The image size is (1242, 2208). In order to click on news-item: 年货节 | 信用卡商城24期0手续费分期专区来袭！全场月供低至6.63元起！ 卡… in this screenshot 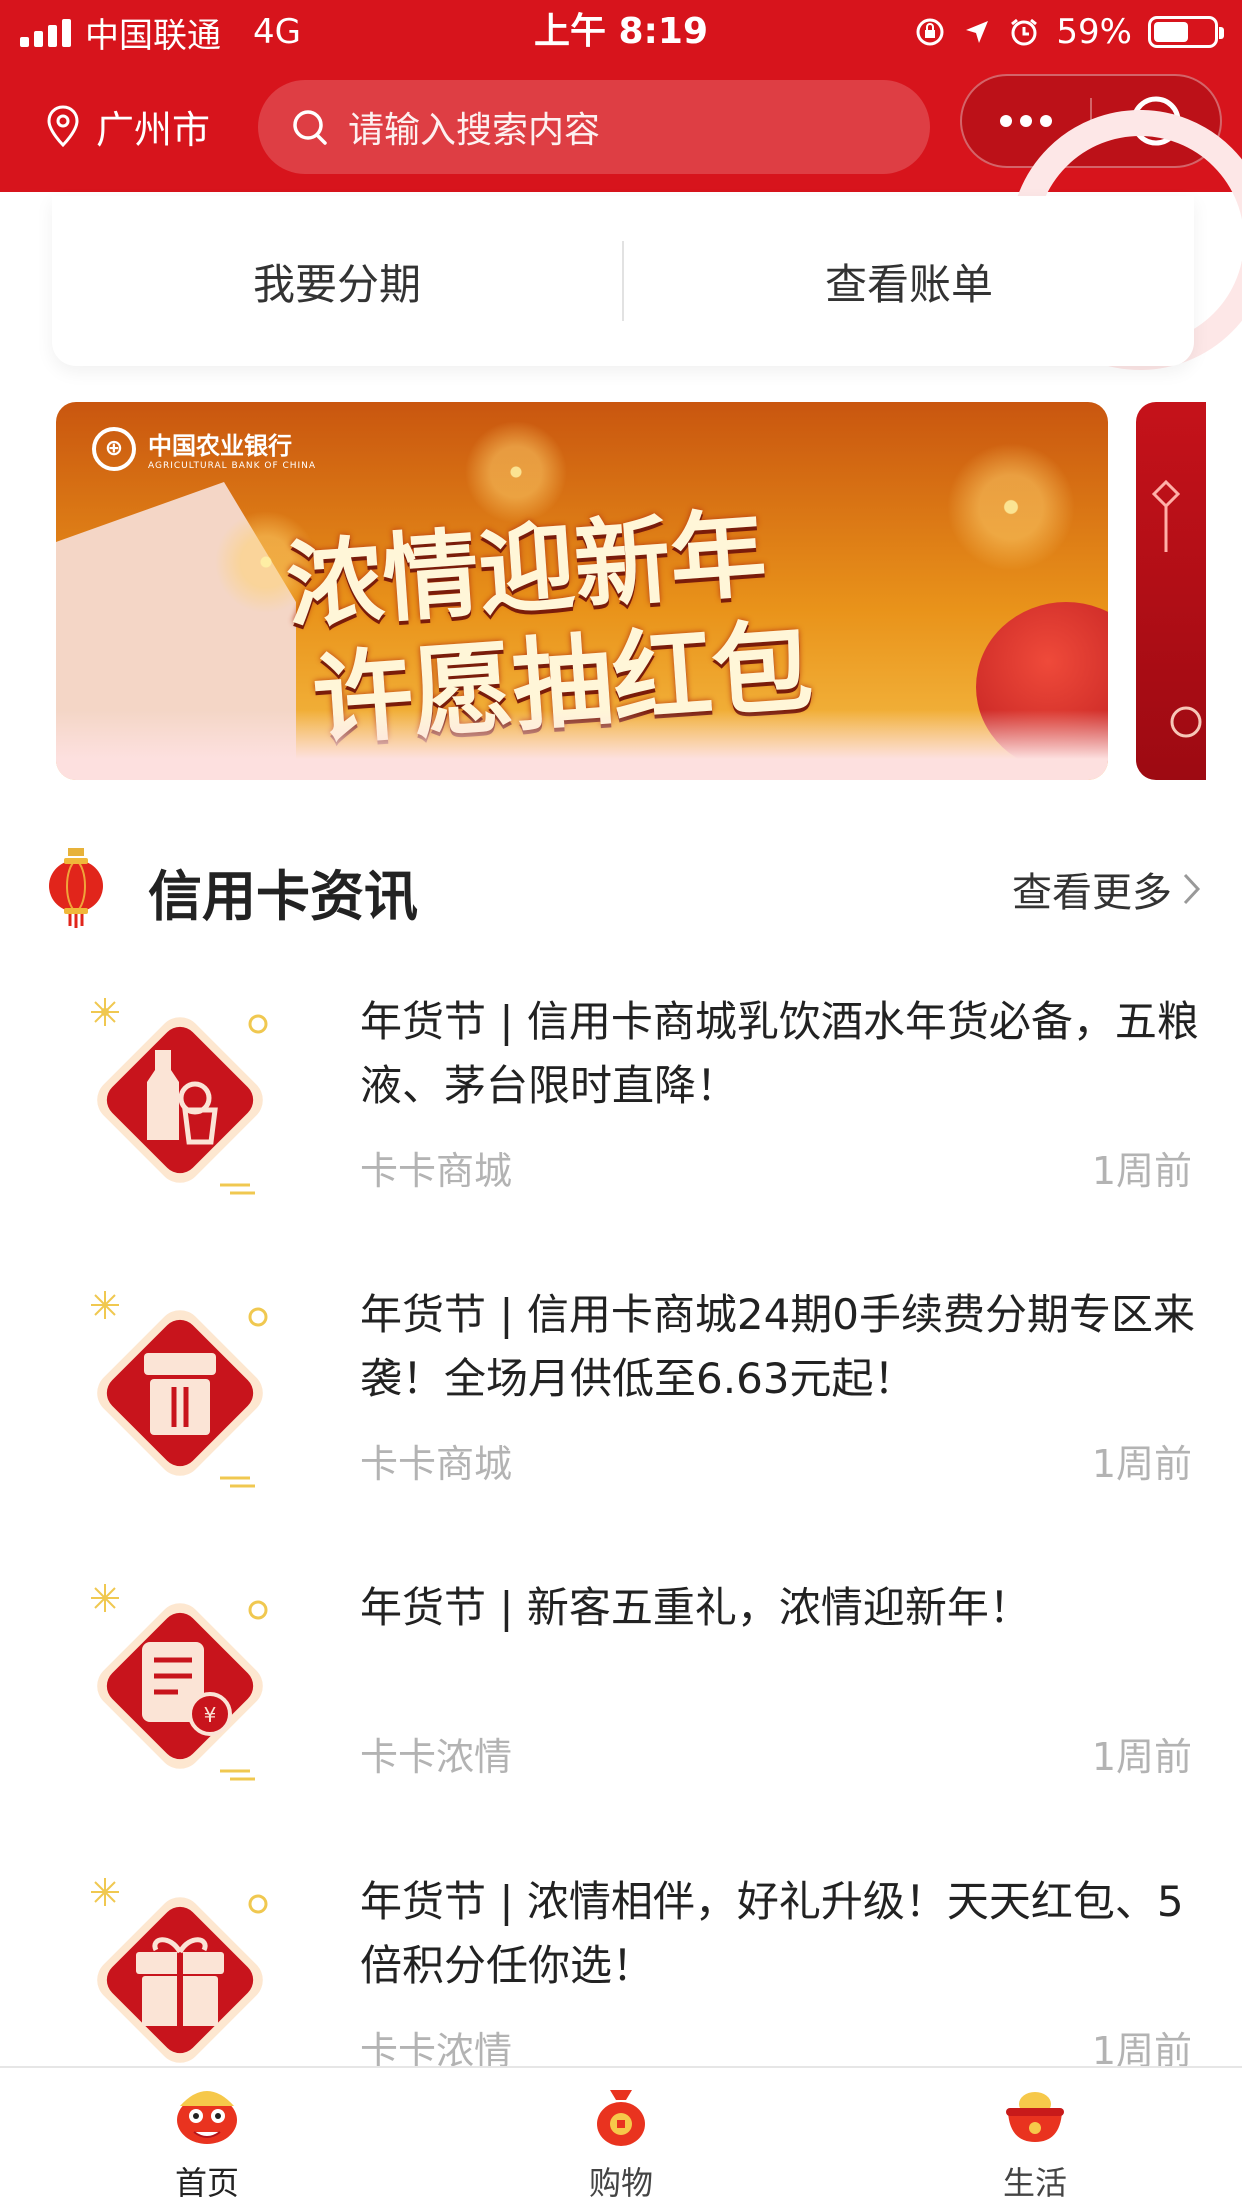, I will do `click(621, 1418)`.